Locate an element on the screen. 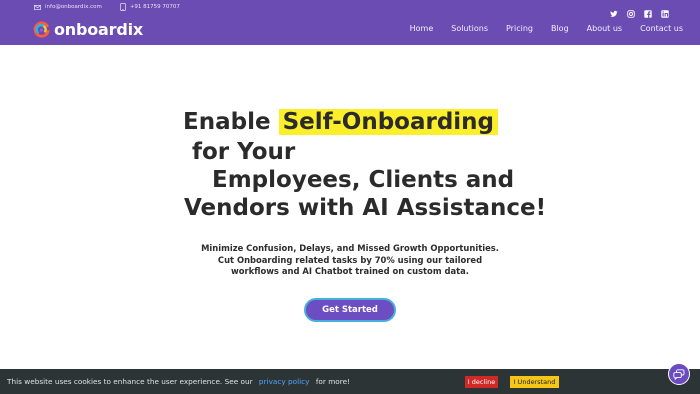 This screenshot has height=394, width=700. linkedin-icon is located at coordinates (665, 10).